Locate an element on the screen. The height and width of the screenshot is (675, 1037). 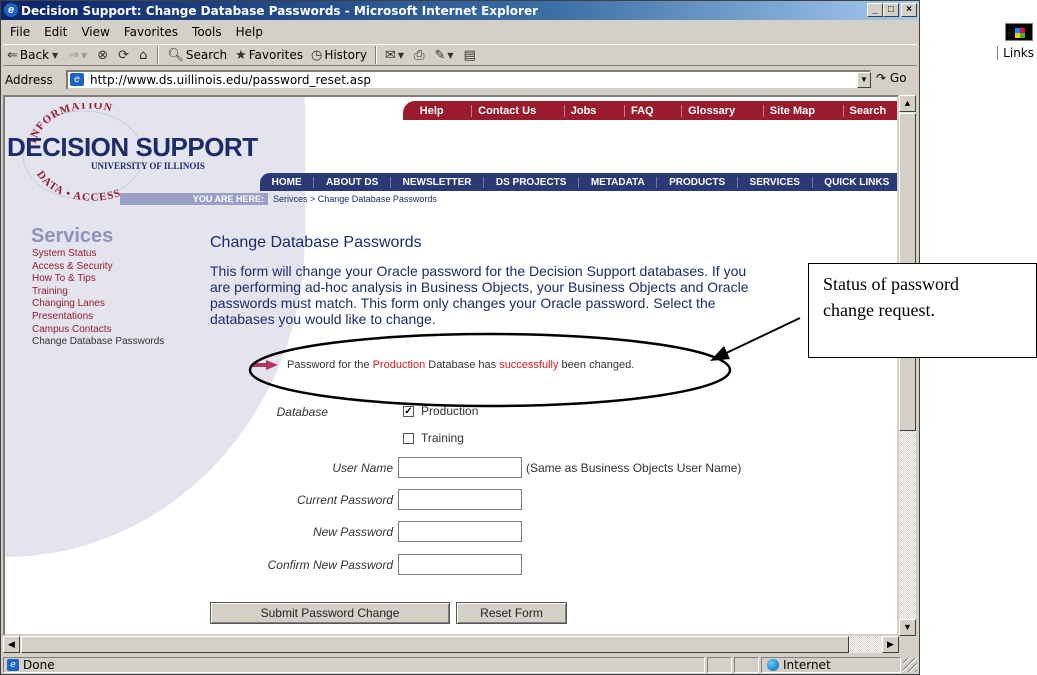
new-password-input is located at coordinates (460, 531).